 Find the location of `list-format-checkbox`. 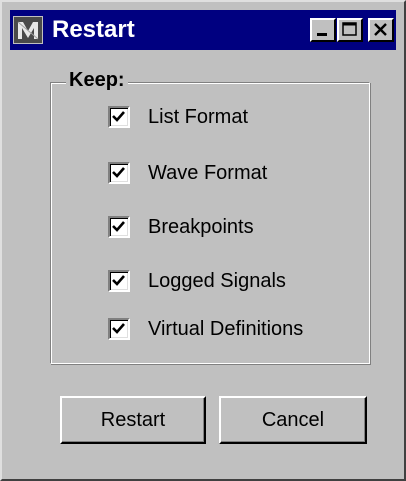

list-format-checkbox is located at coordinates (119, 117).